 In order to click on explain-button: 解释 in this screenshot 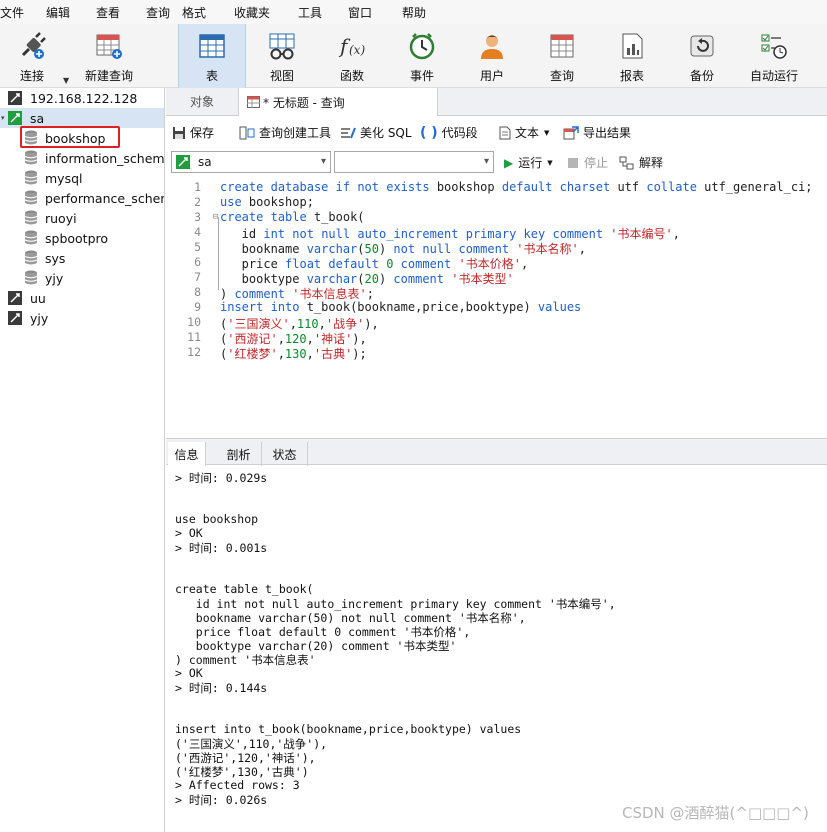, I will do `click(641, 162)`.